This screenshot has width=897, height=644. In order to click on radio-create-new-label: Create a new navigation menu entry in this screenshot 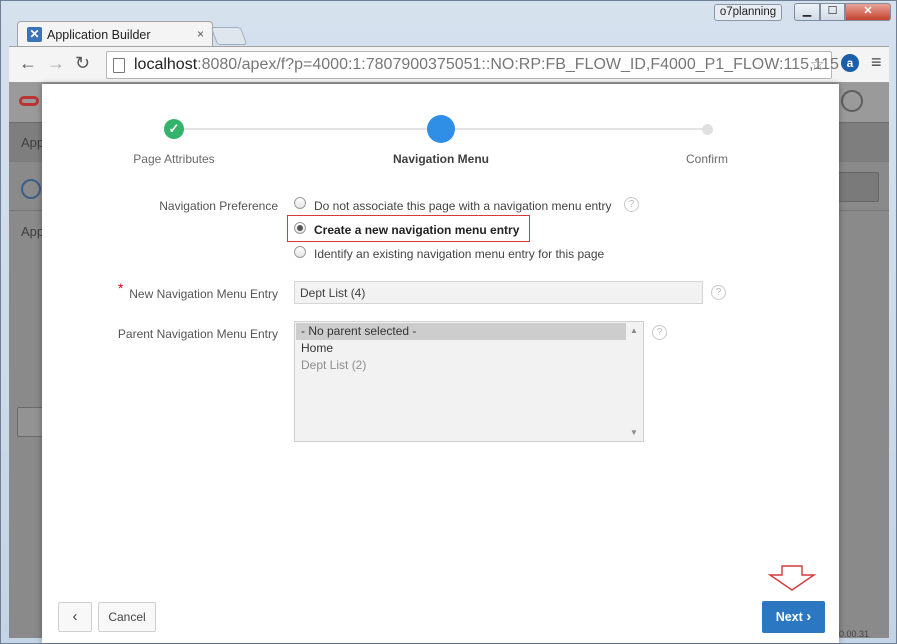, I will do `click(416, 230)`.